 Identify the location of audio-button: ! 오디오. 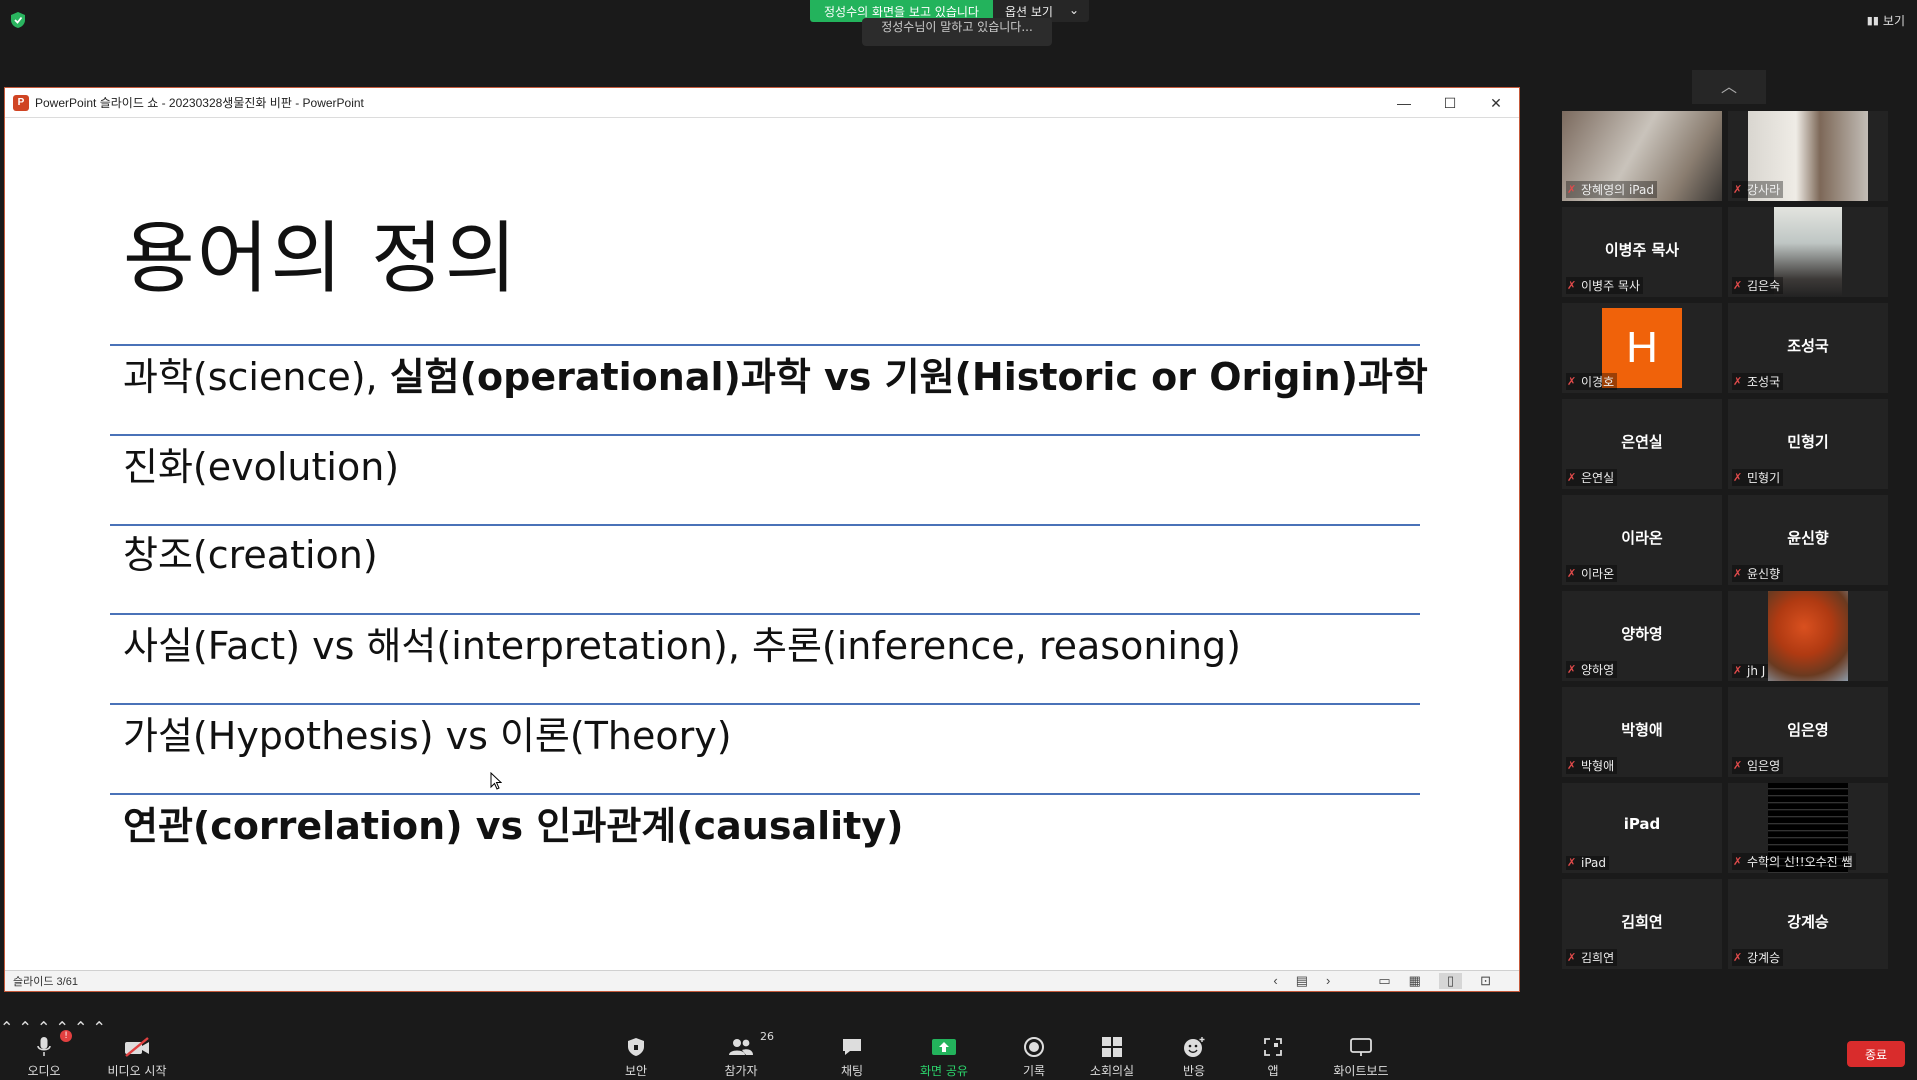
(48, 1054).